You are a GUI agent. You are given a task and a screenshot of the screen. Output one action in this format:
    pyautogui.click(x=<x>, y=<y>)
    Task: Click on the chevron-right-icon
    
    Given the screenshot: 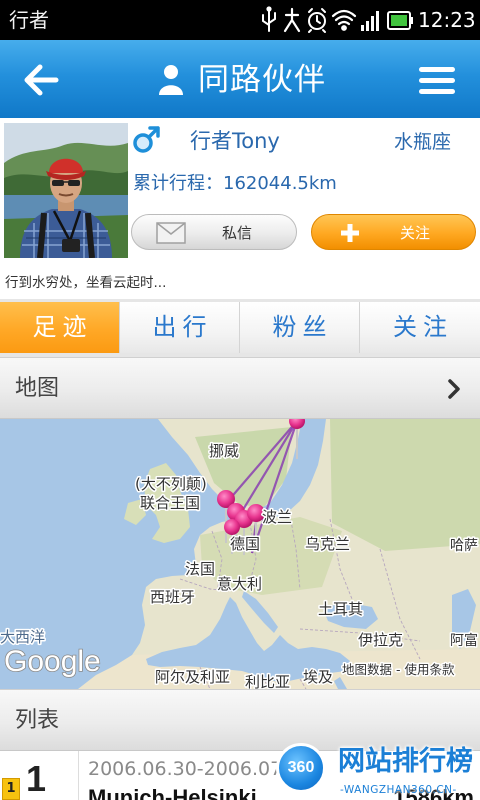 What is the action you would take?
    pyautogui.click(x=454, y=389)
    